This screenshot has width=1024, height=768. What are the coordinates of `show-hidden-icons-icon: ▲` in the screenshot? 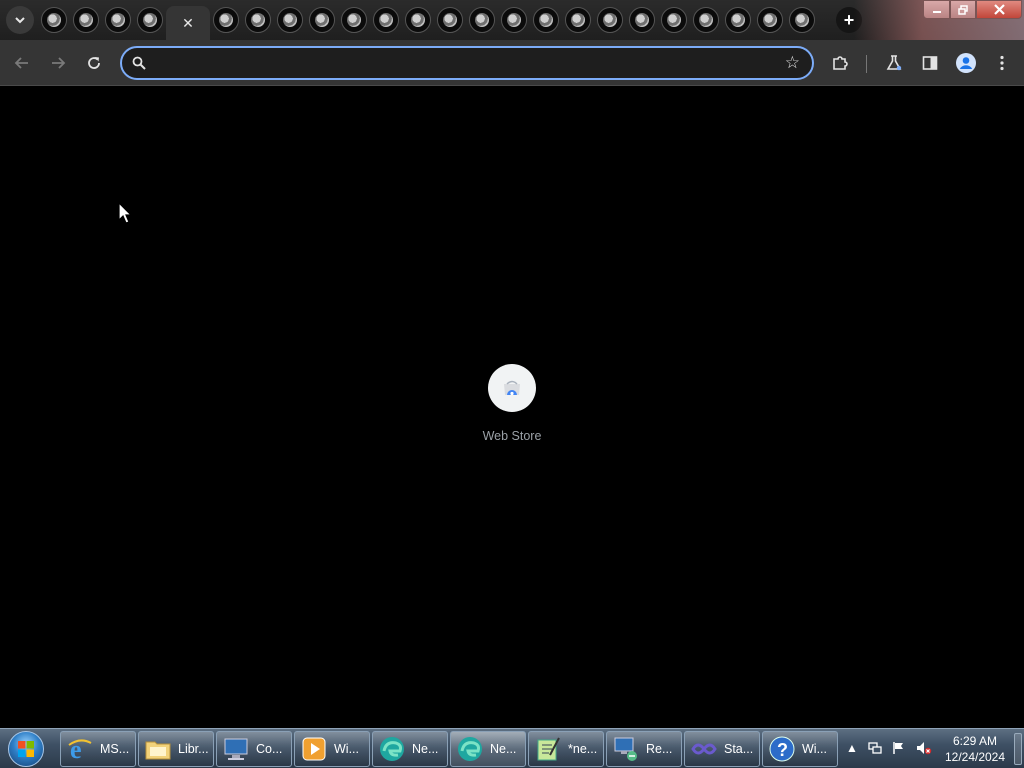 It's located at (852, 748).